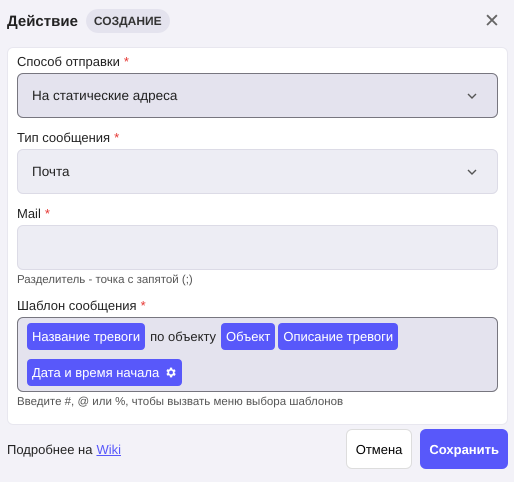 The width and height of the screenshot is (514, 482). Describe the element at coordinates (42, 21) in the screenshot. I see `dialog-title: Действие` at that location.